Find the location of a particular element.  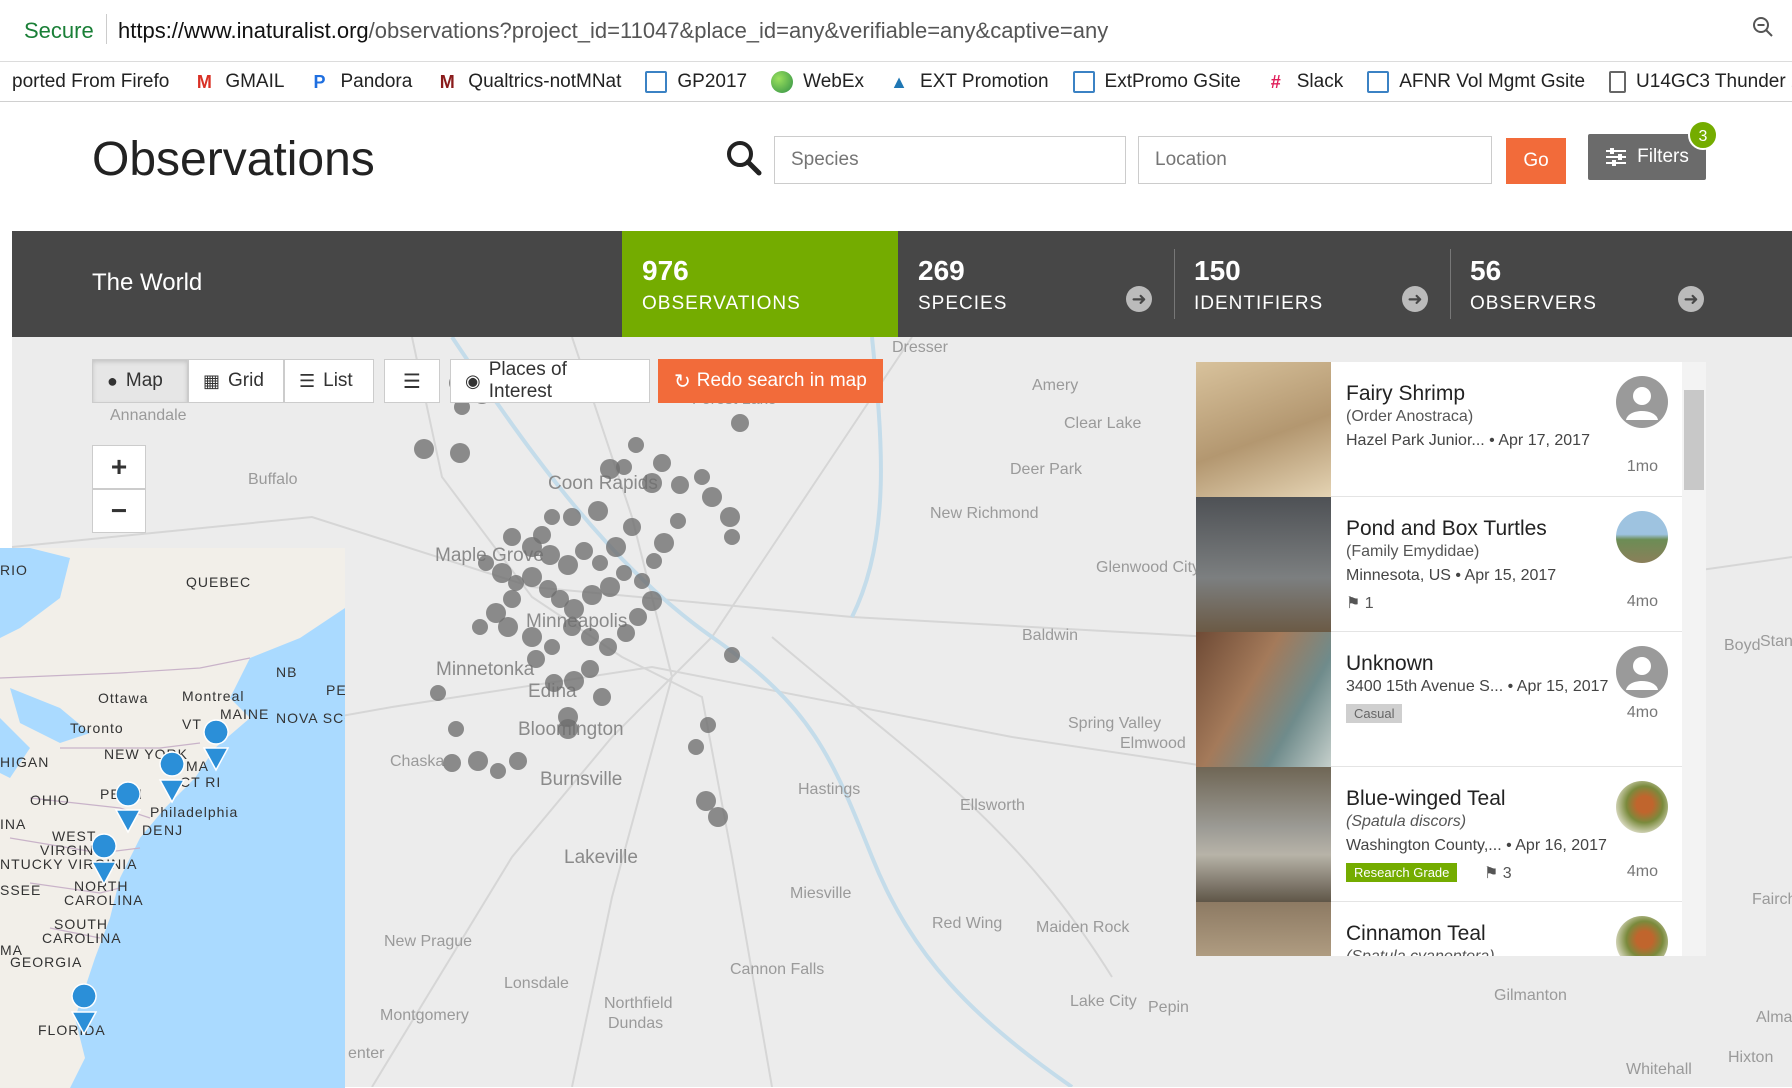

secure-indicator: Secure is located at coordinates (59, 31).